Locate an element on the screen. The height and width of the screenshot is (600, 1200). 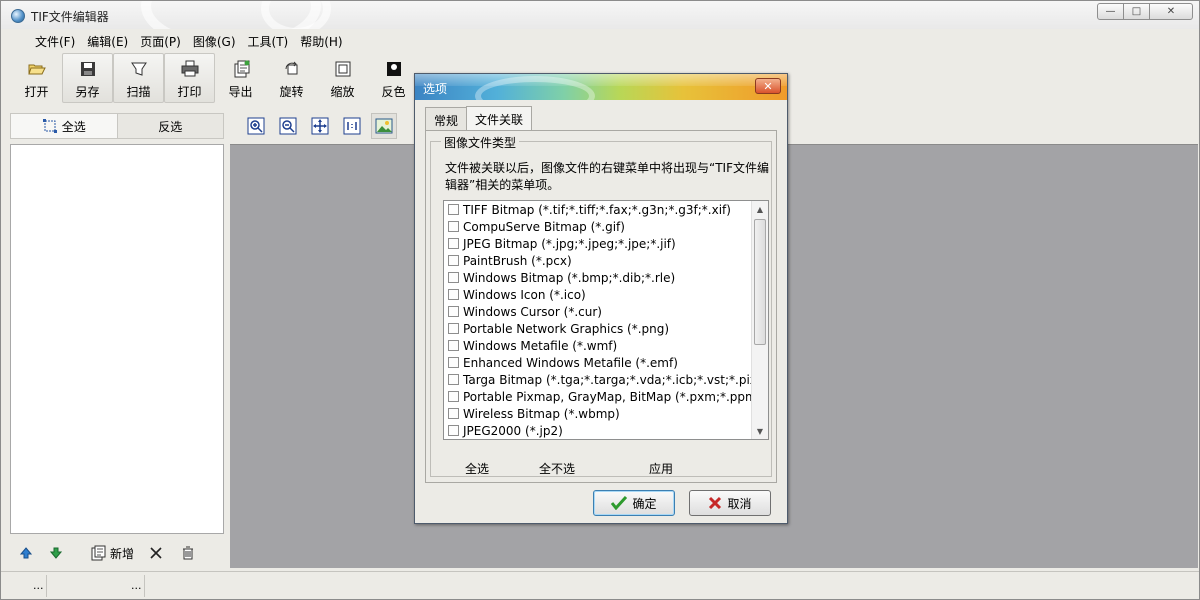
zoom-out-button is located at coordinates (288, 126).